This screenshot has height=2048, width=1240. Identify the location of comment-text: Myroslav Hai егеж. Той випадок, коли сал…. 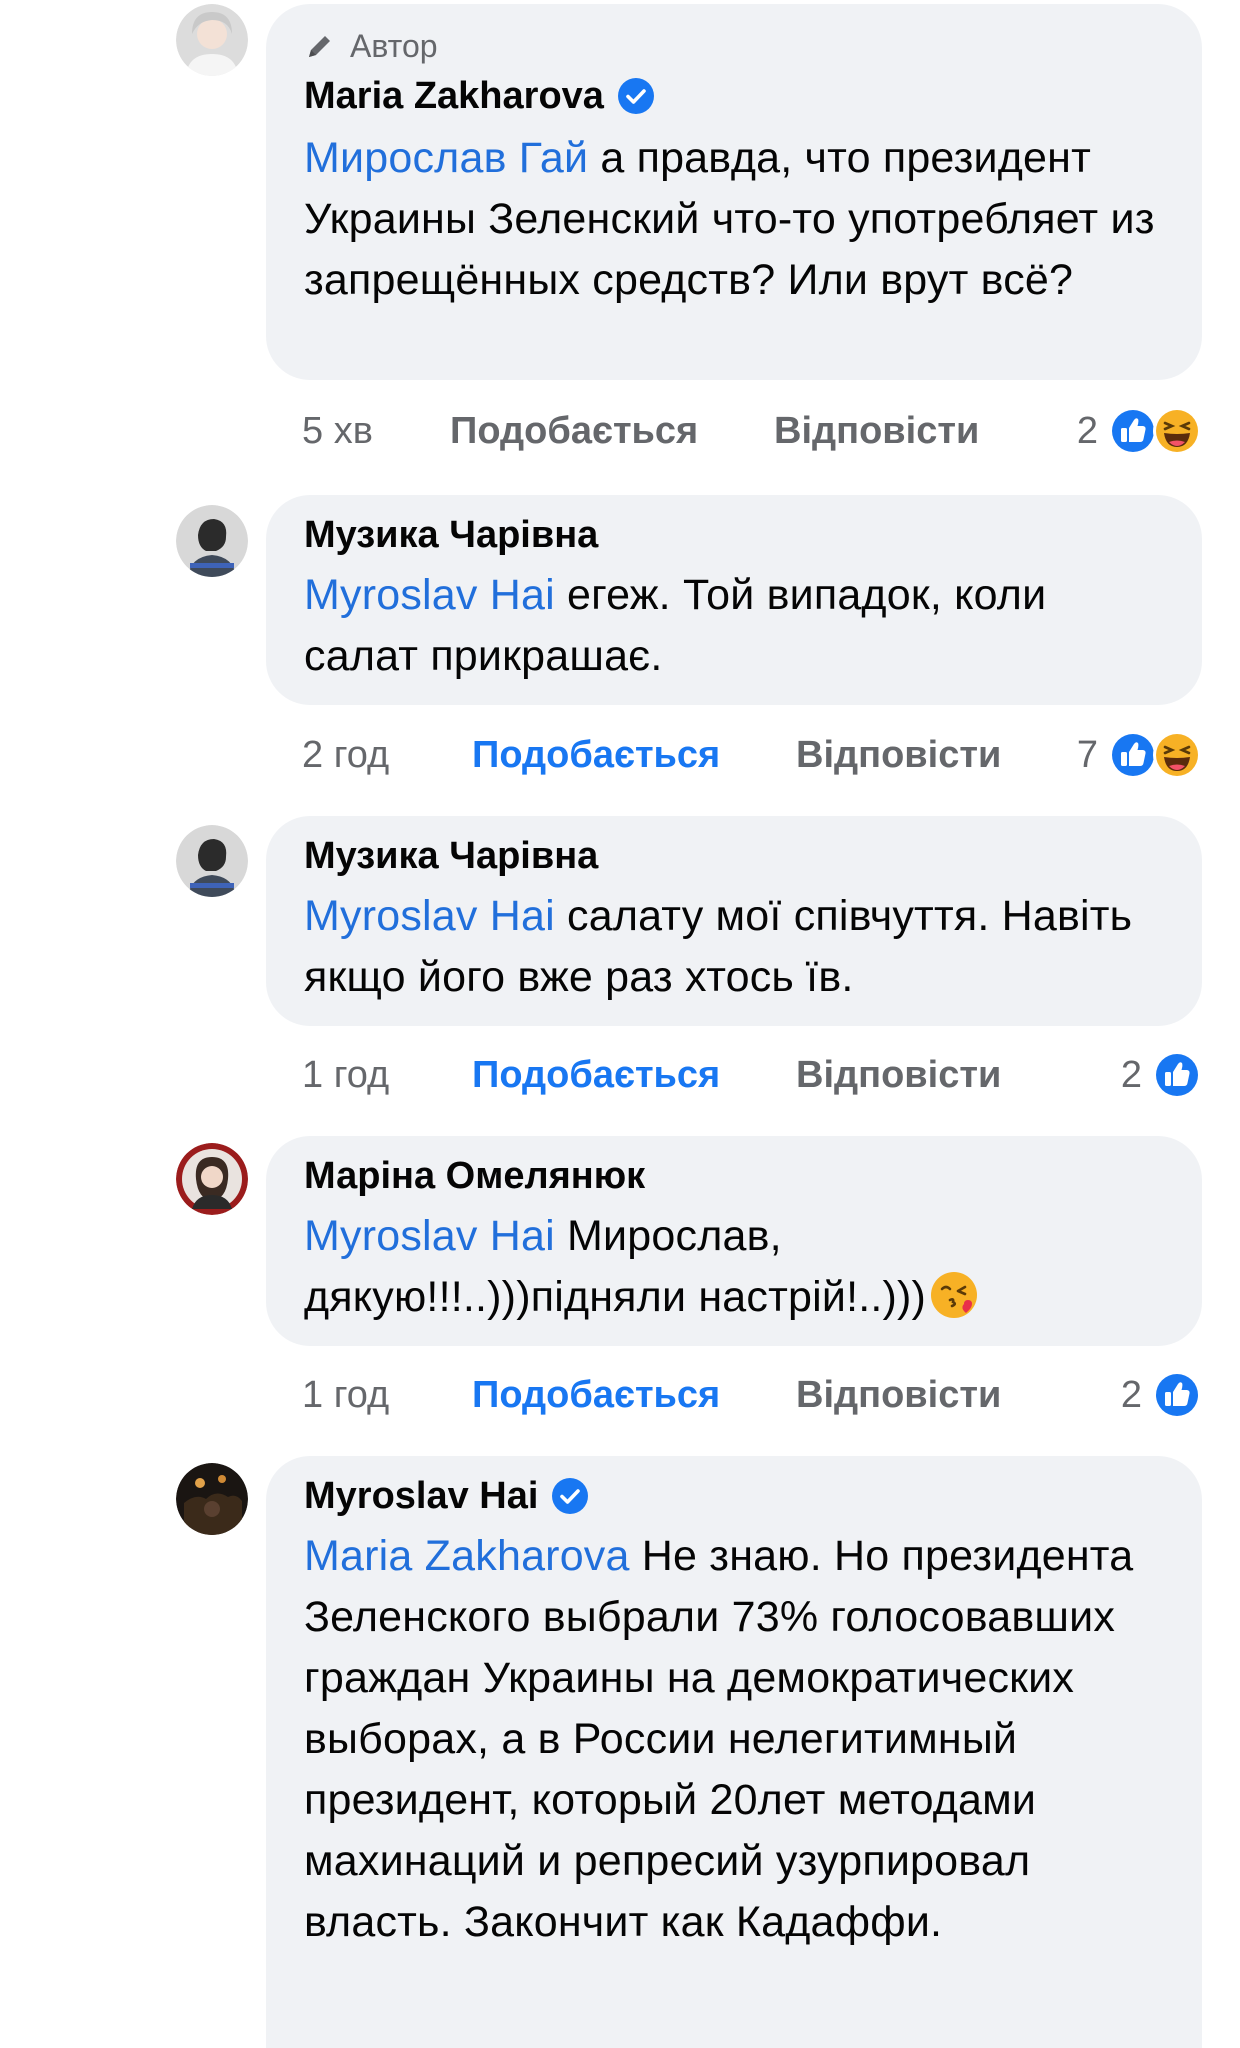
(738, 626).